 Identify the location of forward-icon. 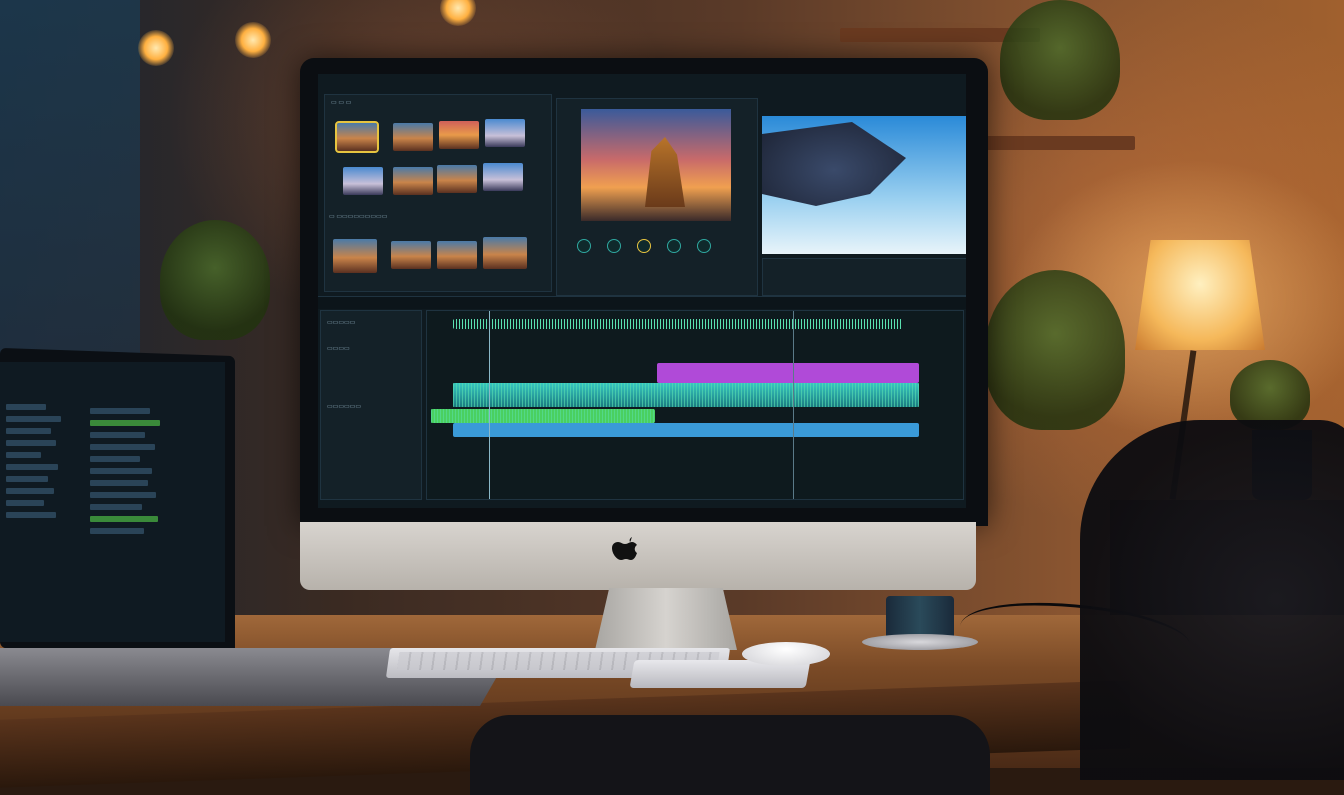
(674, 246).